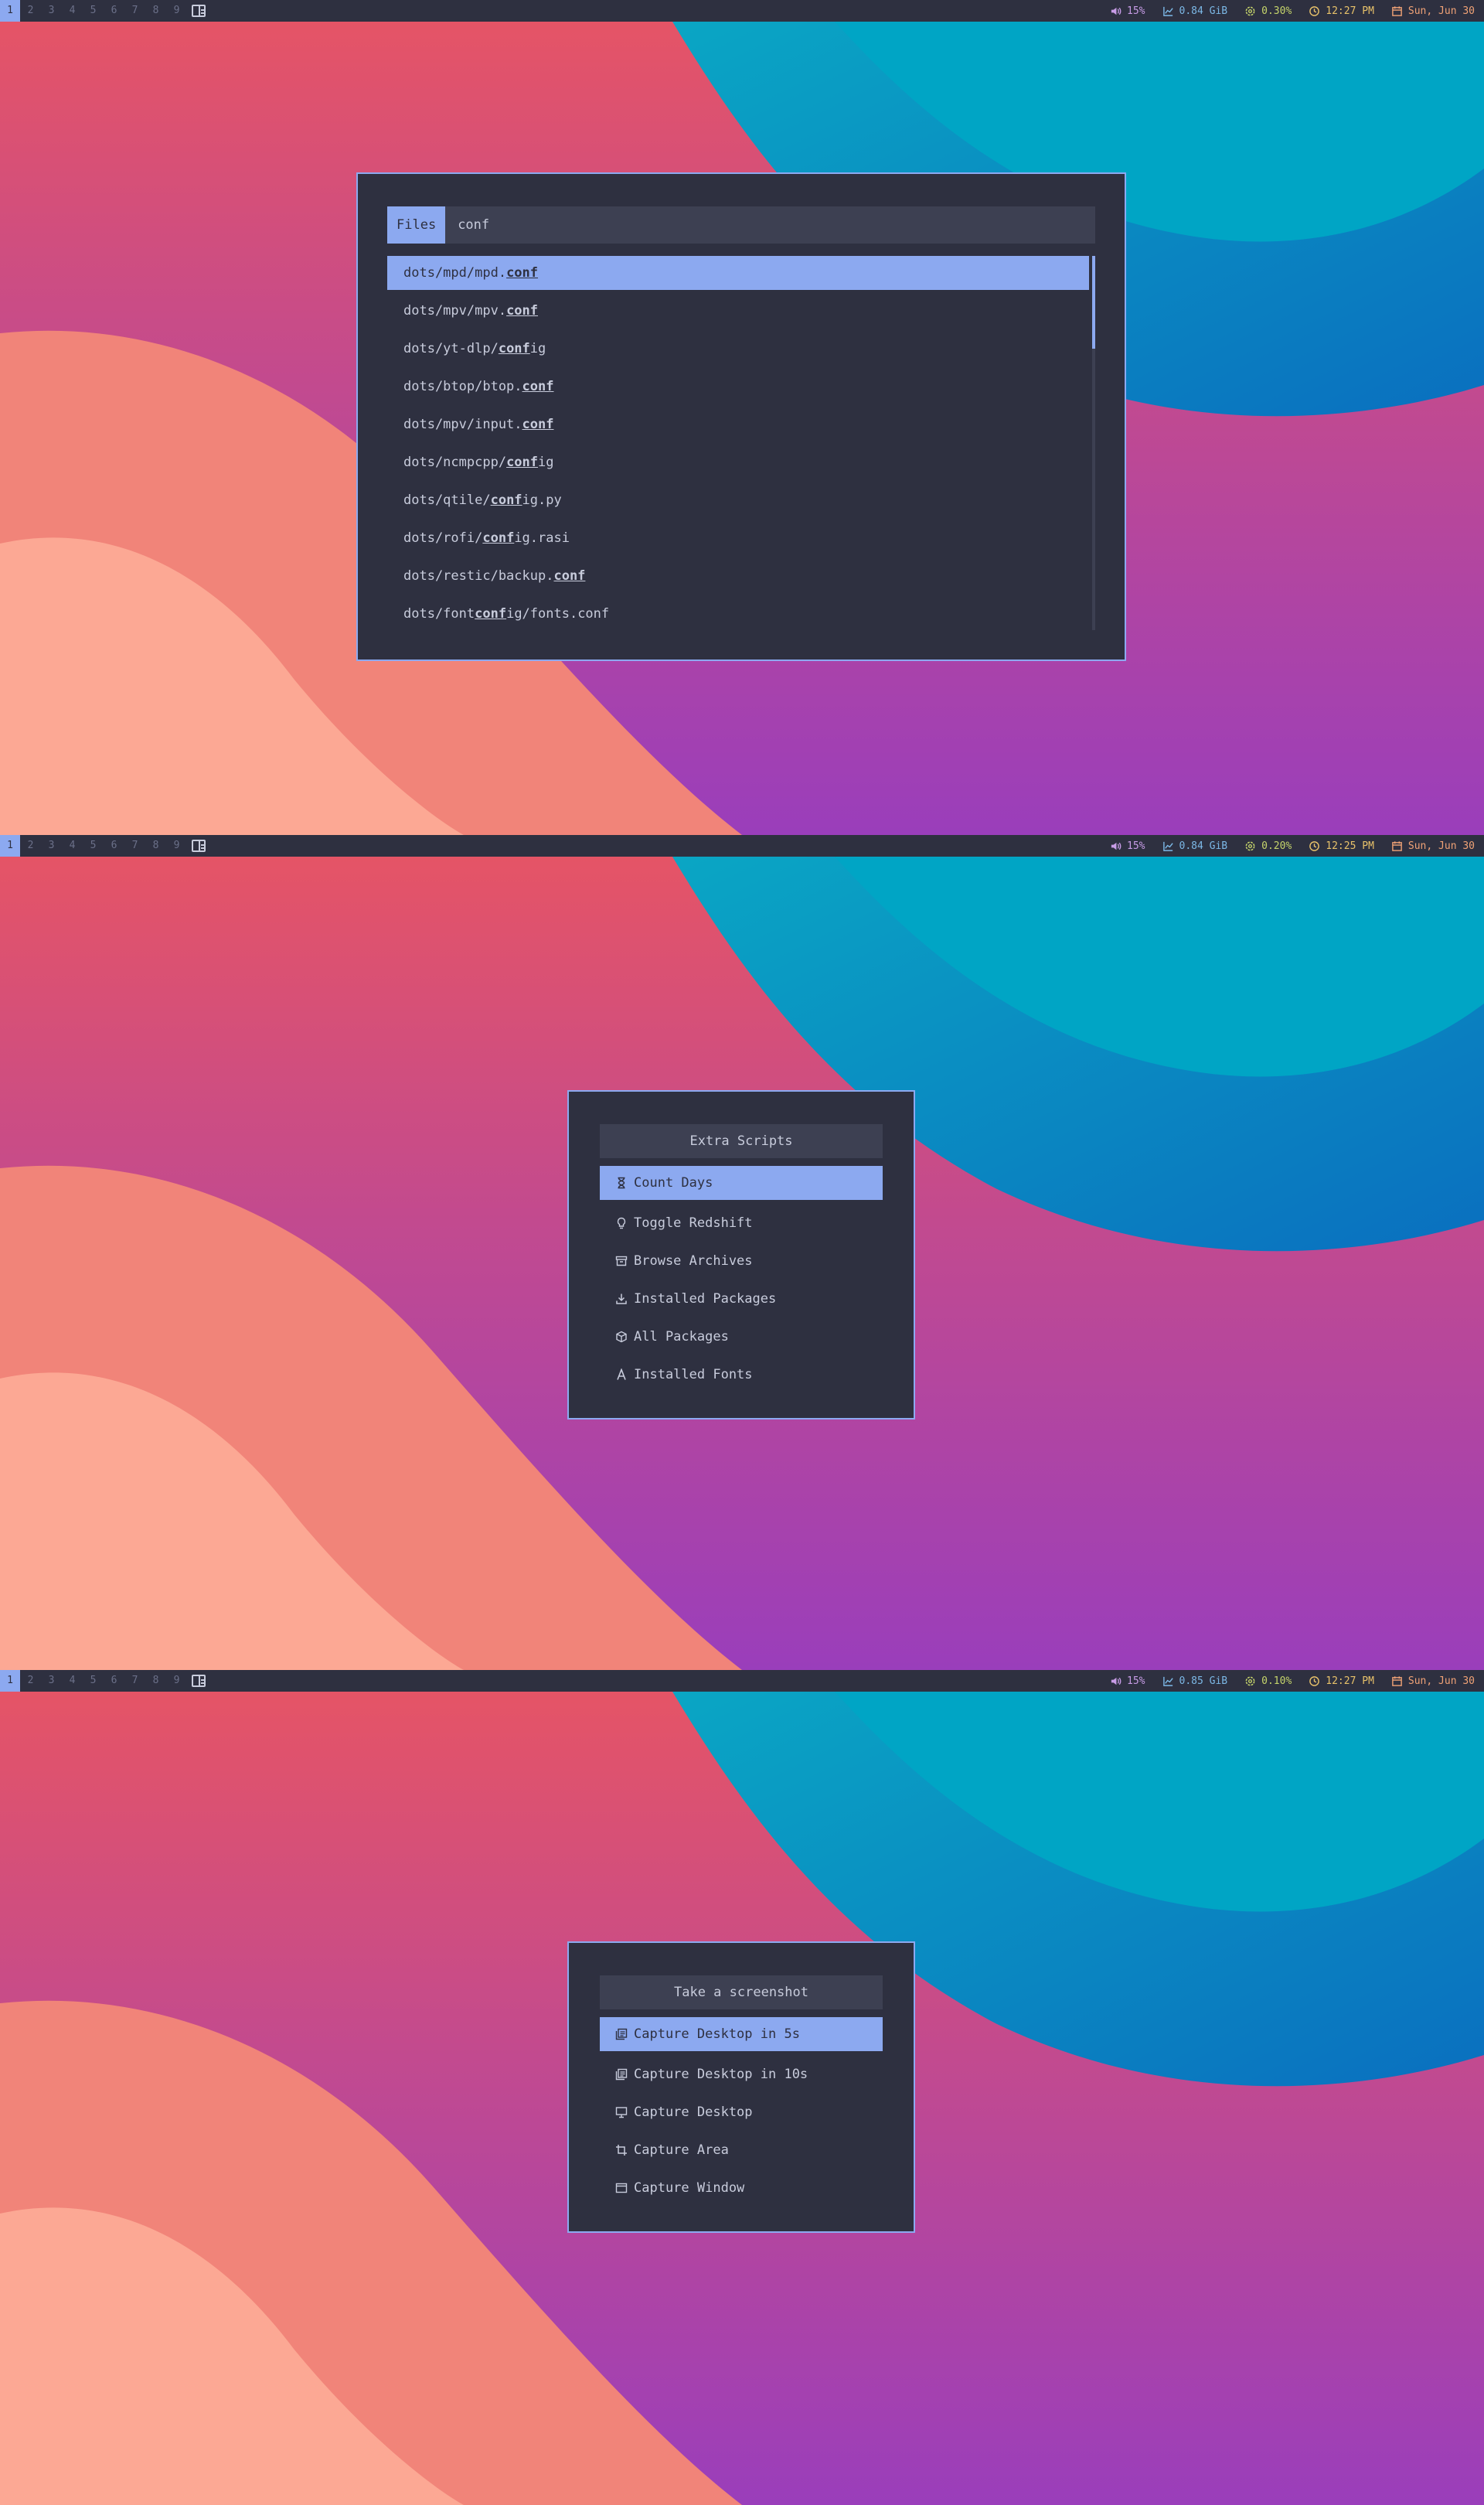  I want to click on menu-item-label: Capture Desktop, so click(693, 2112).